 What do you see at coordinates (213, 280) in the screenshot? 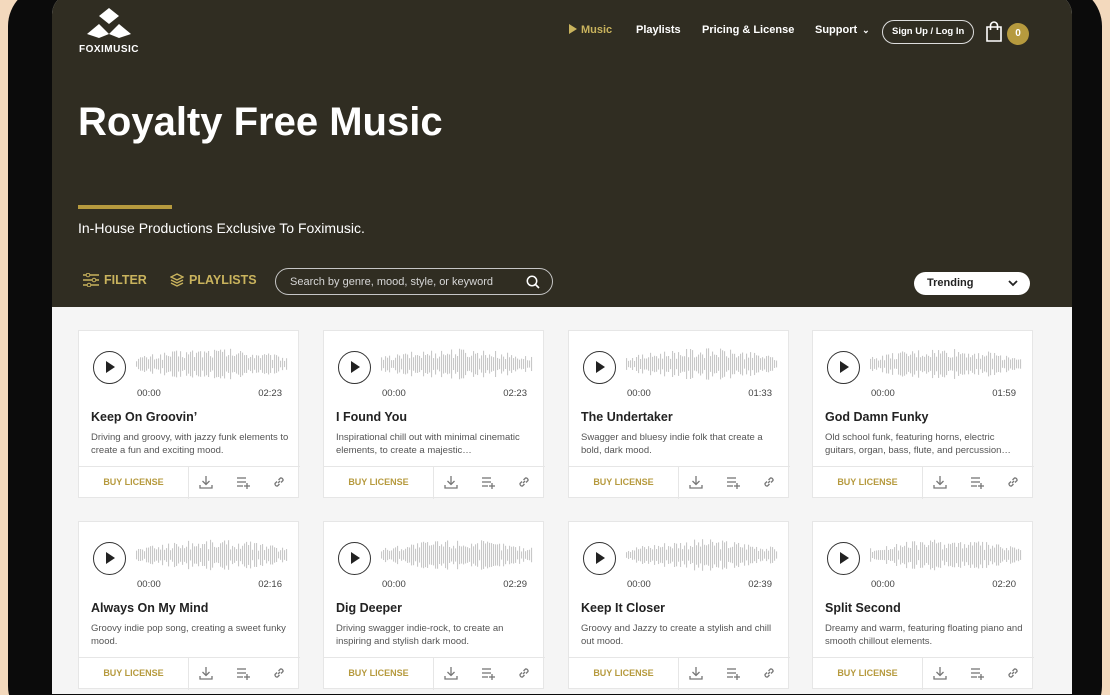
I see `playlists-button: PLAYLISTS` at bounding box center [213, 280].